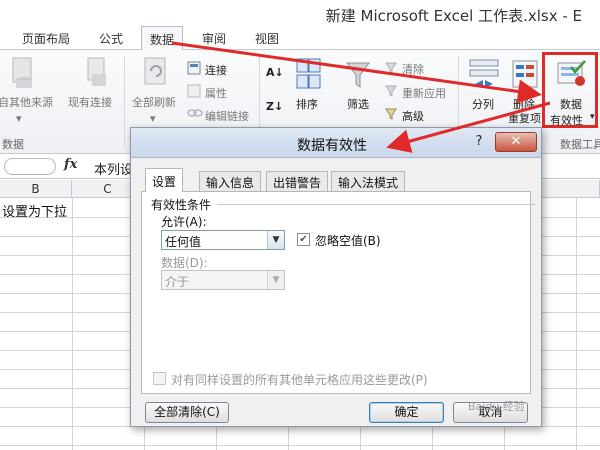  What do you see at coordinates (111, 38) in the screenshot?
I see `tab-formulas: 公式` at bounding box center [111, 38].